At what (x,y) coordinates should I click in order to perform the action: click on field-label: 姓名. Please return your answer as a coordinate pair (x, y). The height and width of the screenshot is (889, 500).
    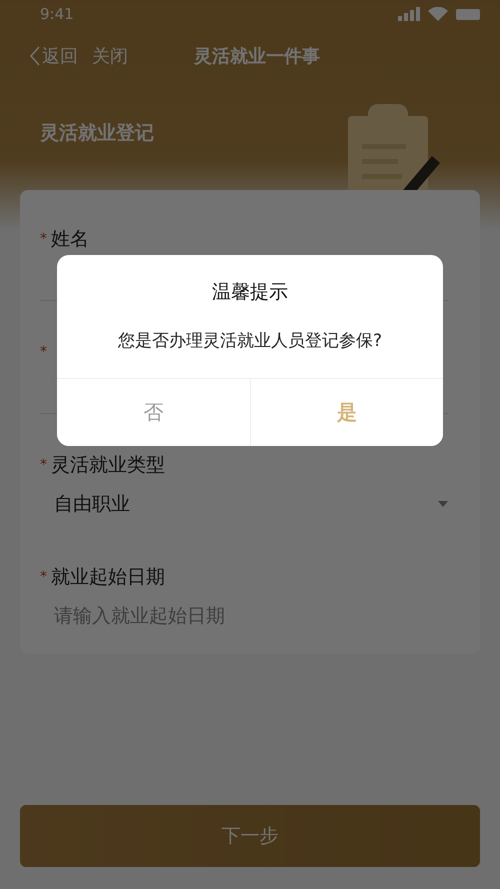
    Looking at the image, I should click on (70, 239).